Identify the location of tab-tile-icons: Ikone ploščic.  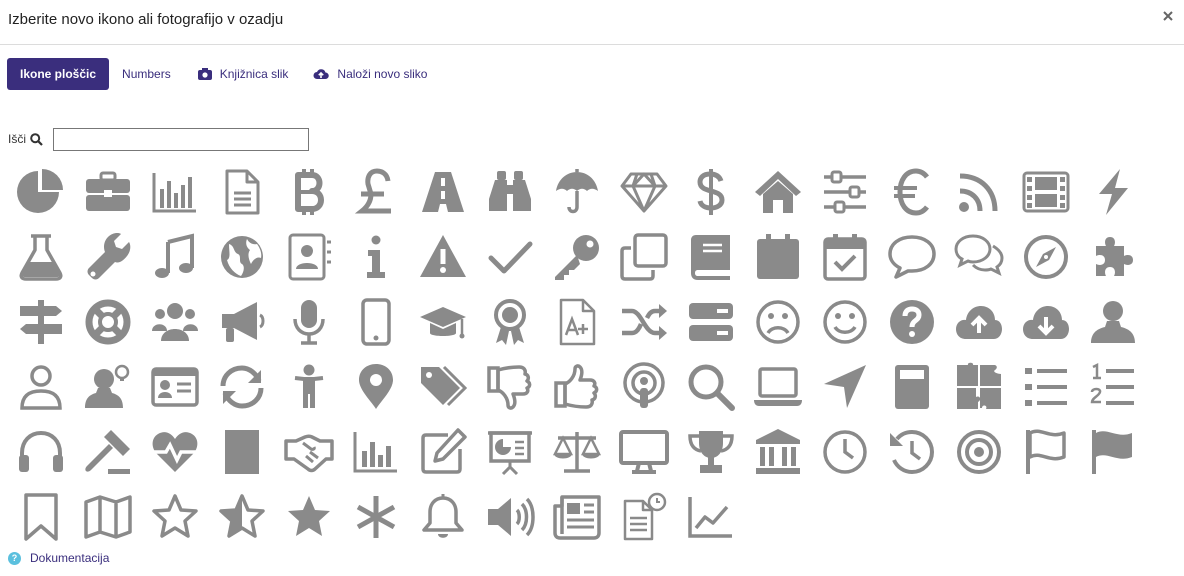
(58, 74).